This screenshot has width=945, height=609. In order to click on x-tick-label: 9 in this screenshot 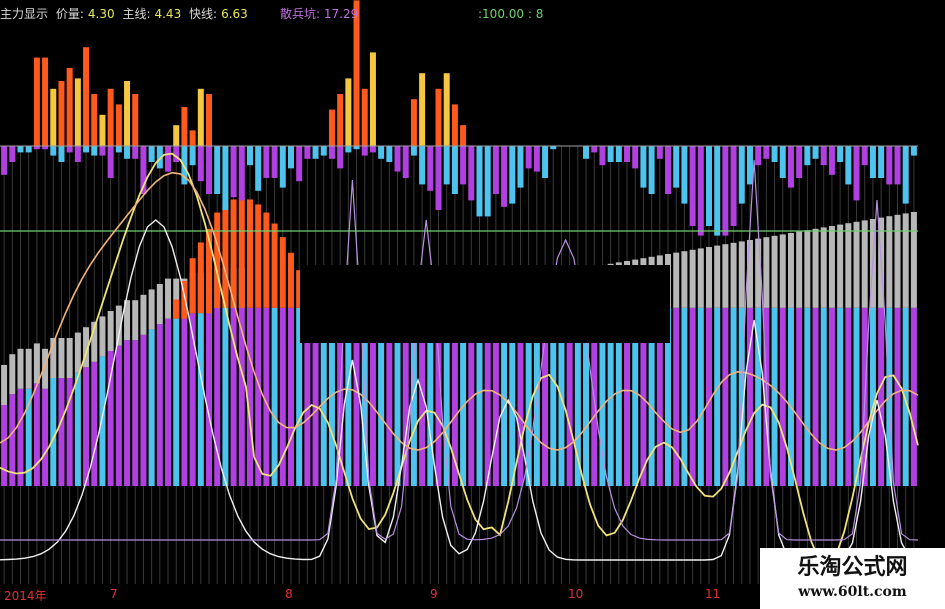, I will do `click(434, 594)`.